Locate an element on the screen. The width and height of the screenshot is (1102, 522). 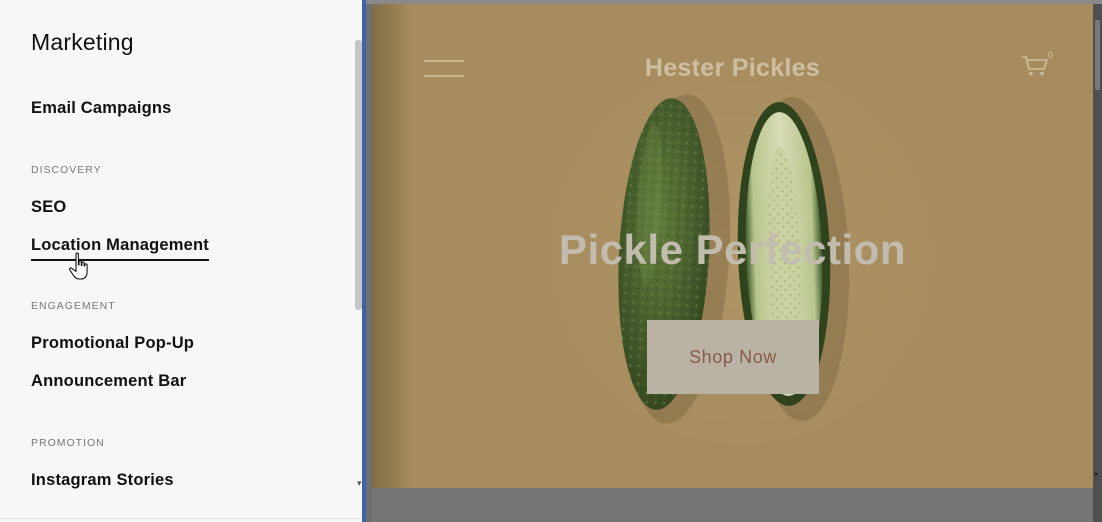
preview-scroll-down-icon: ▾ is located at coordinates (1096, 474).